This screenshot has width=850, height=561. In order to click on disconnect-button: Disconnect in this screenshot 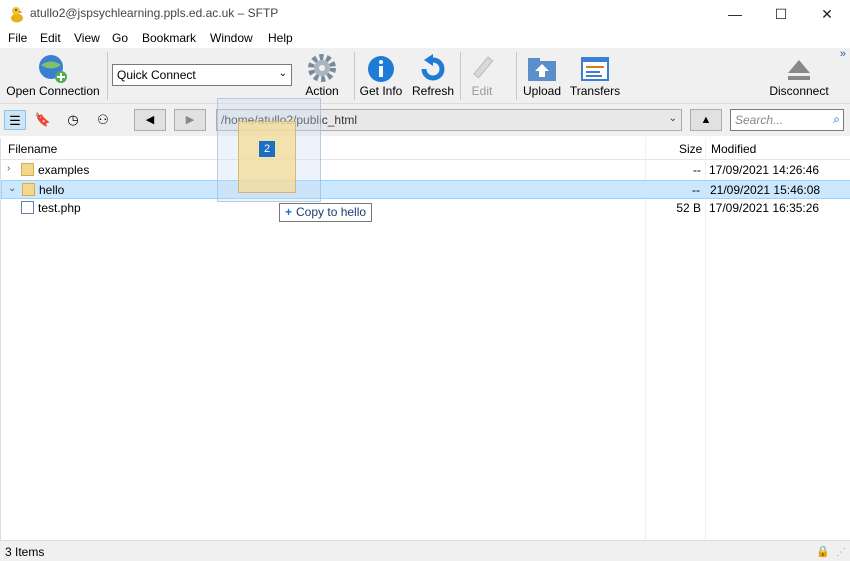, I will do `click(799, 76)`.